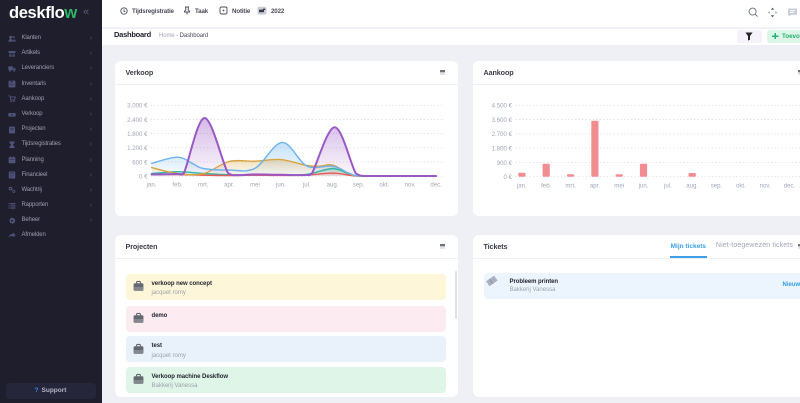 The height and width of the screenshot is (403, 800). What do you see at coordinates (137, 105) in the screenshot?
I see `svg-text: 3.000 €` at bounding box center [137, 105].